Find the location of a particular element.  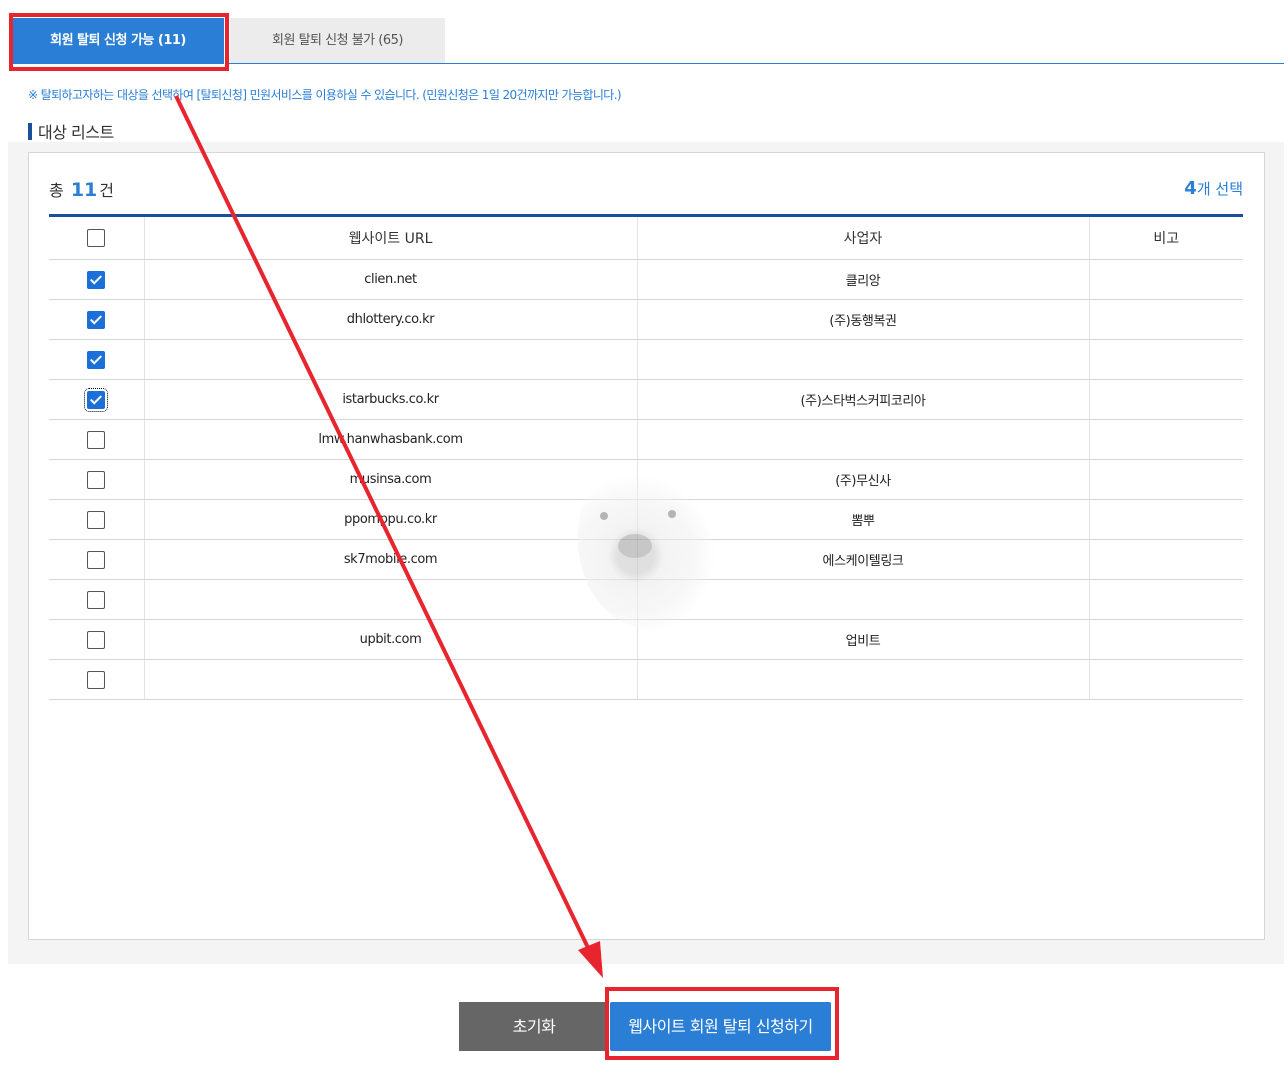

selected-number: 4 is located at coordinates (1190, 188).